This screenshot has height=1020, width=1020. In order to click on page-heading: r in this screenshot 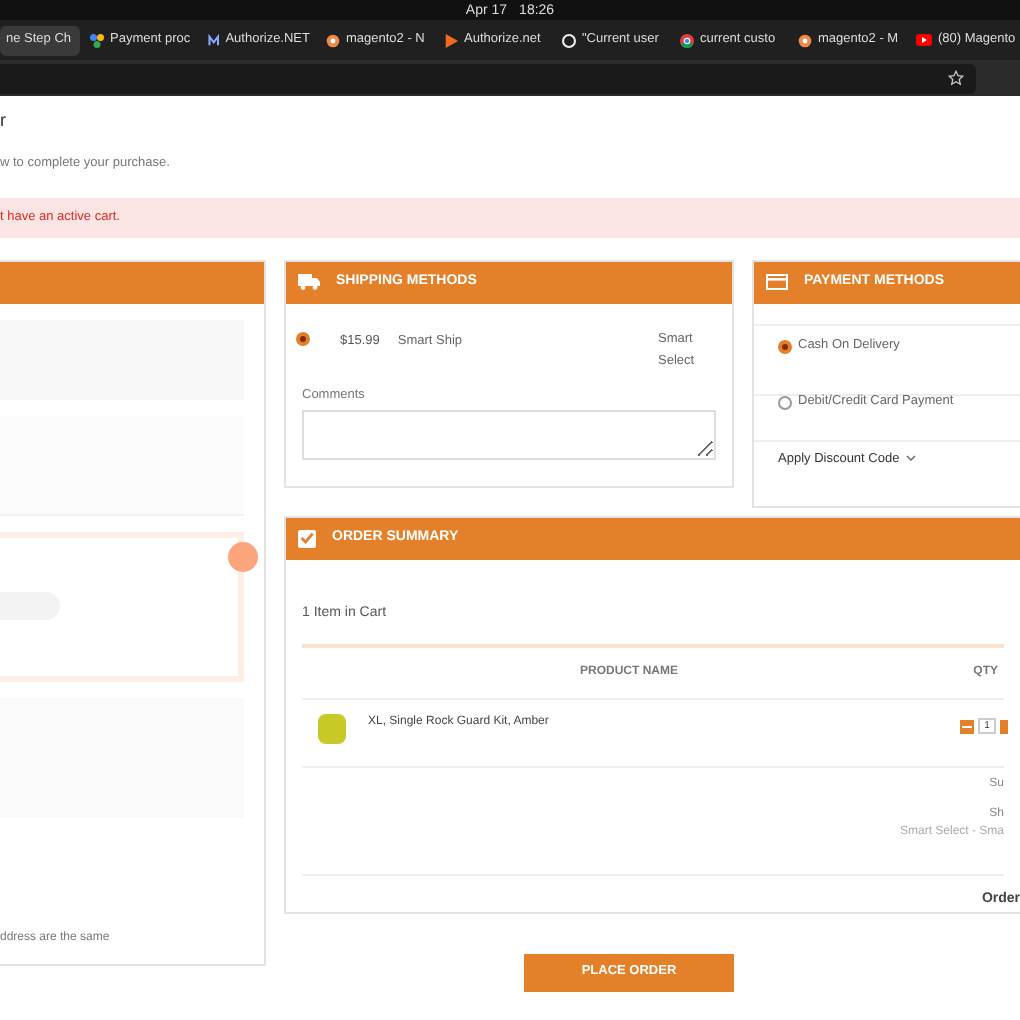, I will do `click(4, 121)`.